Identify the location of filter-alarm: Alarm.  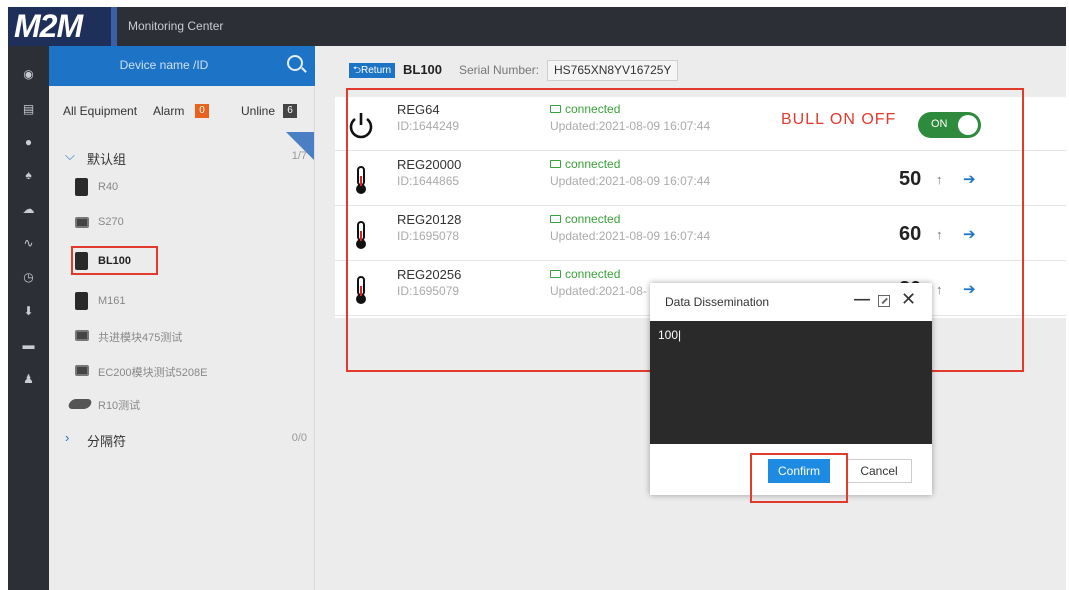
(168, 111).